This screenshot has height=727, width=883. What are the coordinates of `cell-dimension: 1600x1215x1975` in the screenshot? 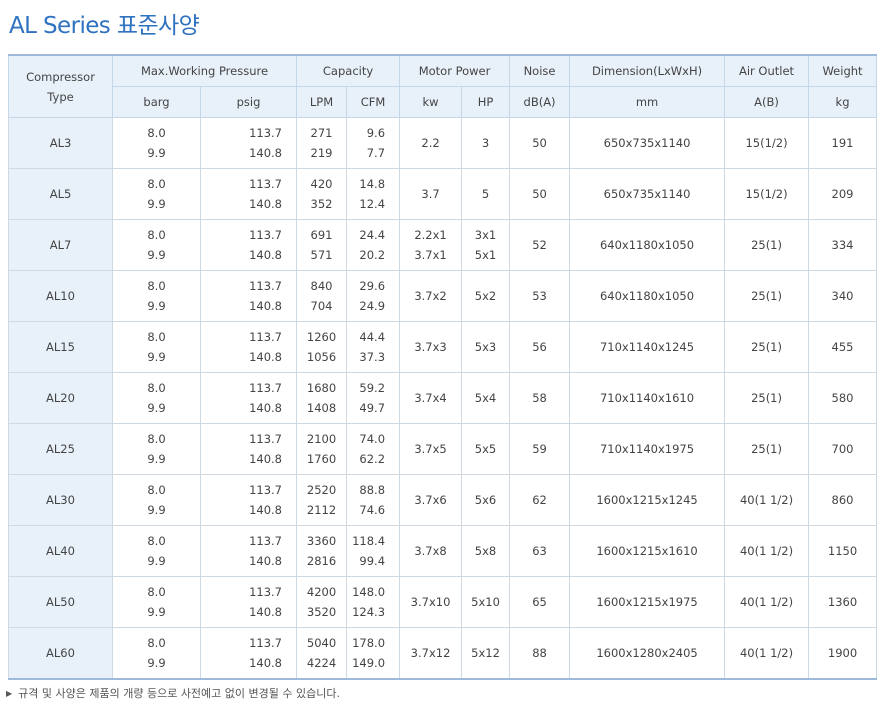 It's located at (647, 602).